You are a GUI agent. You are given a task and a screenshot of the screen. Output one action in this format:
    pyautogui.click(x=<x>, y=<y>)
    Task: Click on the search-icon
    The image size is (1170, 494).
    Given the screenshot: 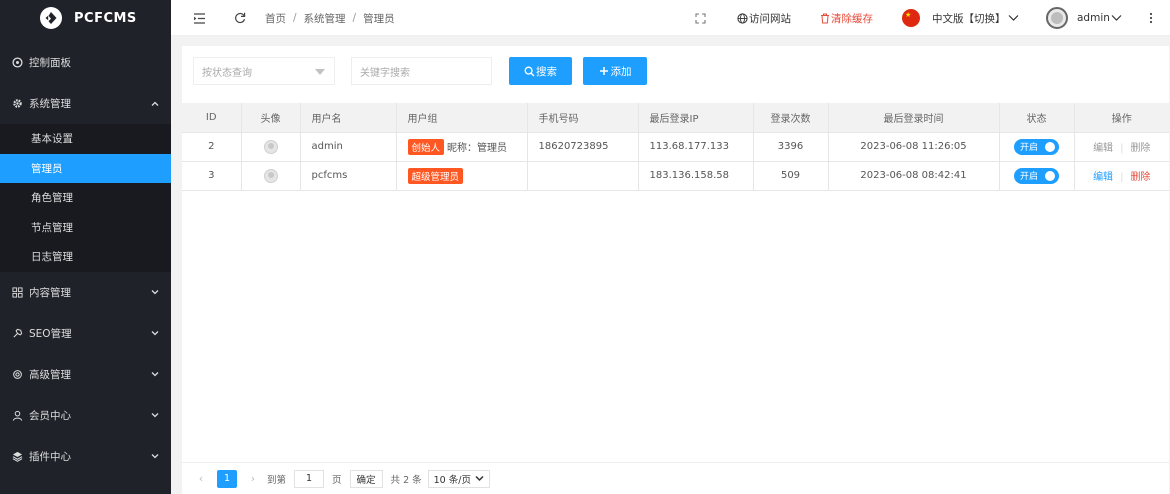 What is the action you would take?
    pyautogui.click(x=529, y=71)
    